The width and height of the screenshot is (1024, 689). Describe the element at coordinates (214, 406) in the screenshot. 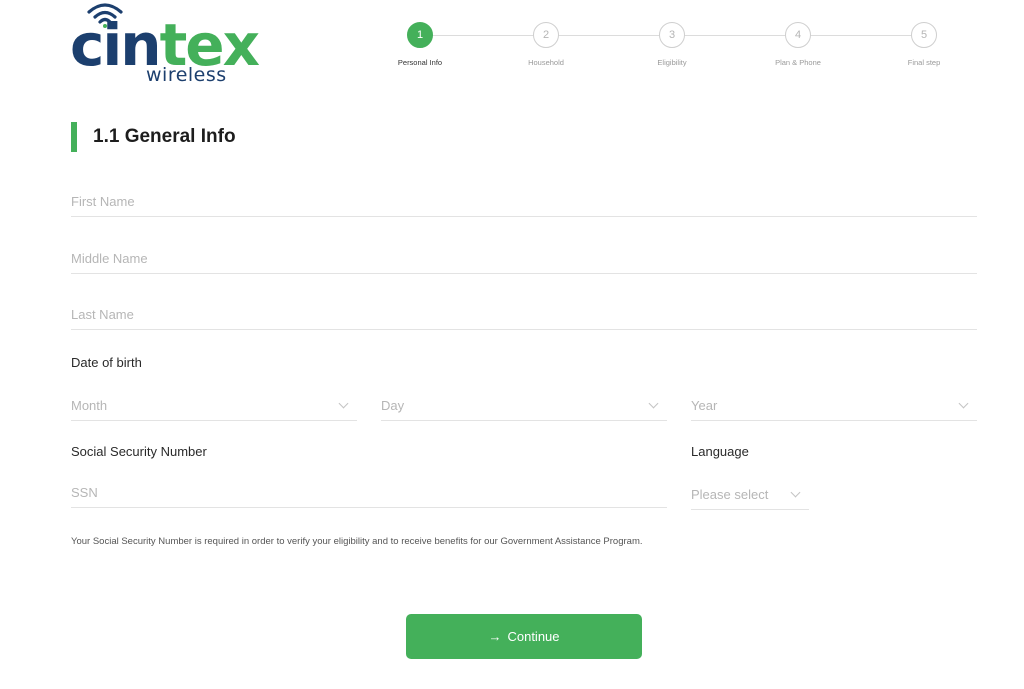

I see `dob-month-select: Month` at that location.